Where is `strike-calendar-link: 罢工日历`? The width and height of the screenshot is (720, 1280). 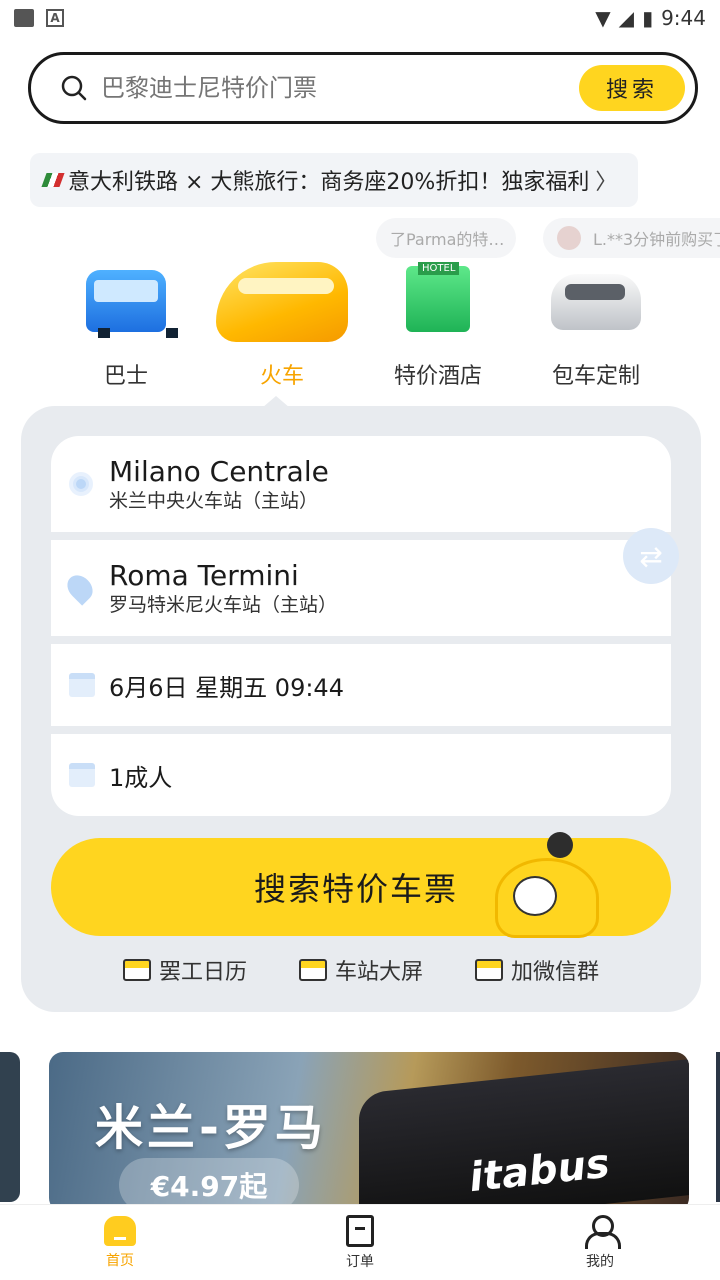
strike-calendar-link: 罢工日历 is located at coordinates (184, 970).